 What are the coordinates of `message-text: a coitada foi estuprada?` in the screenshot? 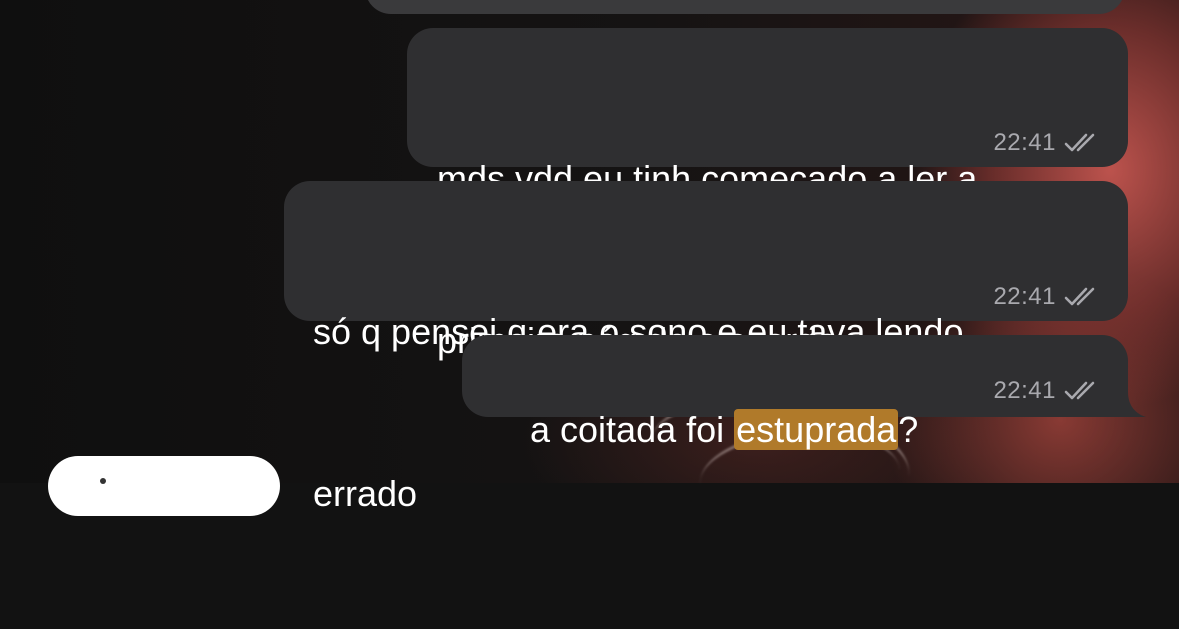 It's located at (704, 430).